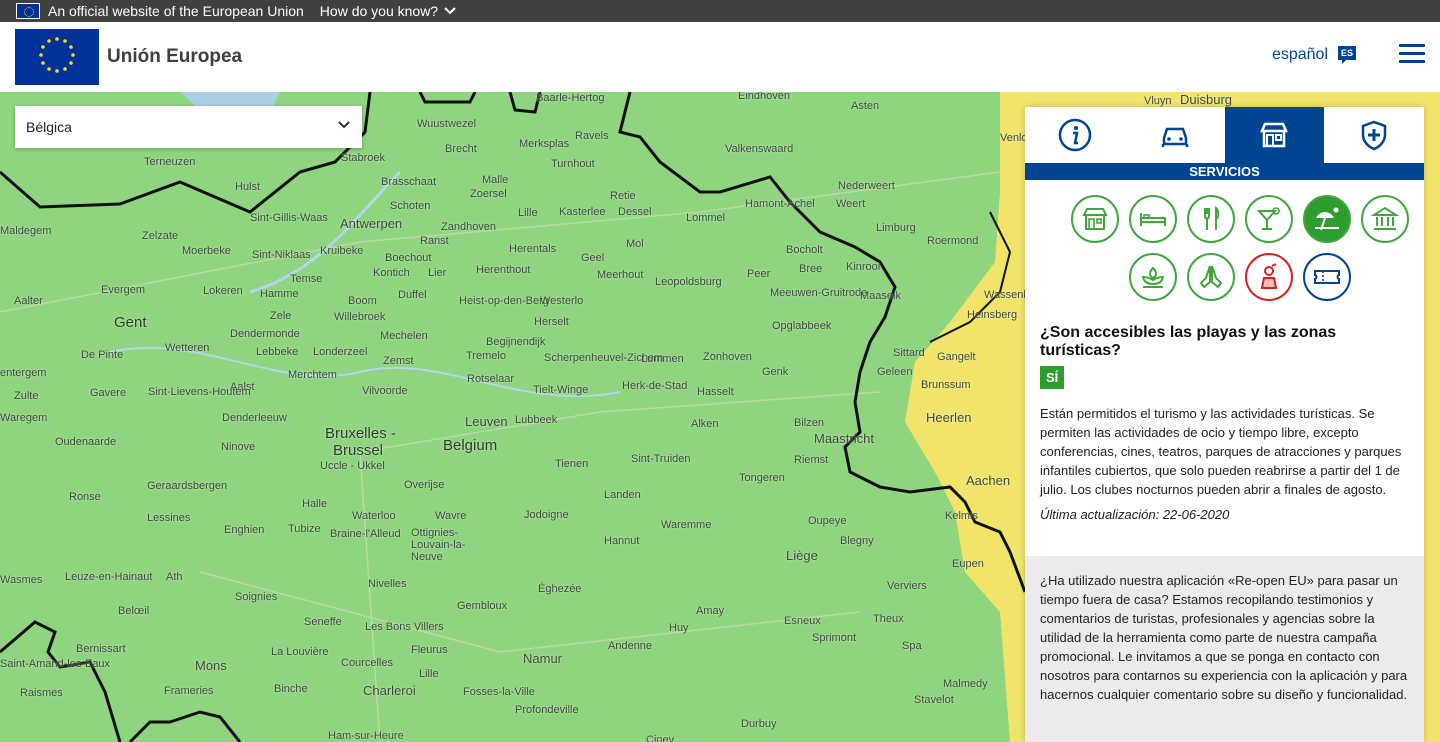  Describe the element at coordinates (312, 375) in the screenshot. I see `map-label: Merchtem` at that location.